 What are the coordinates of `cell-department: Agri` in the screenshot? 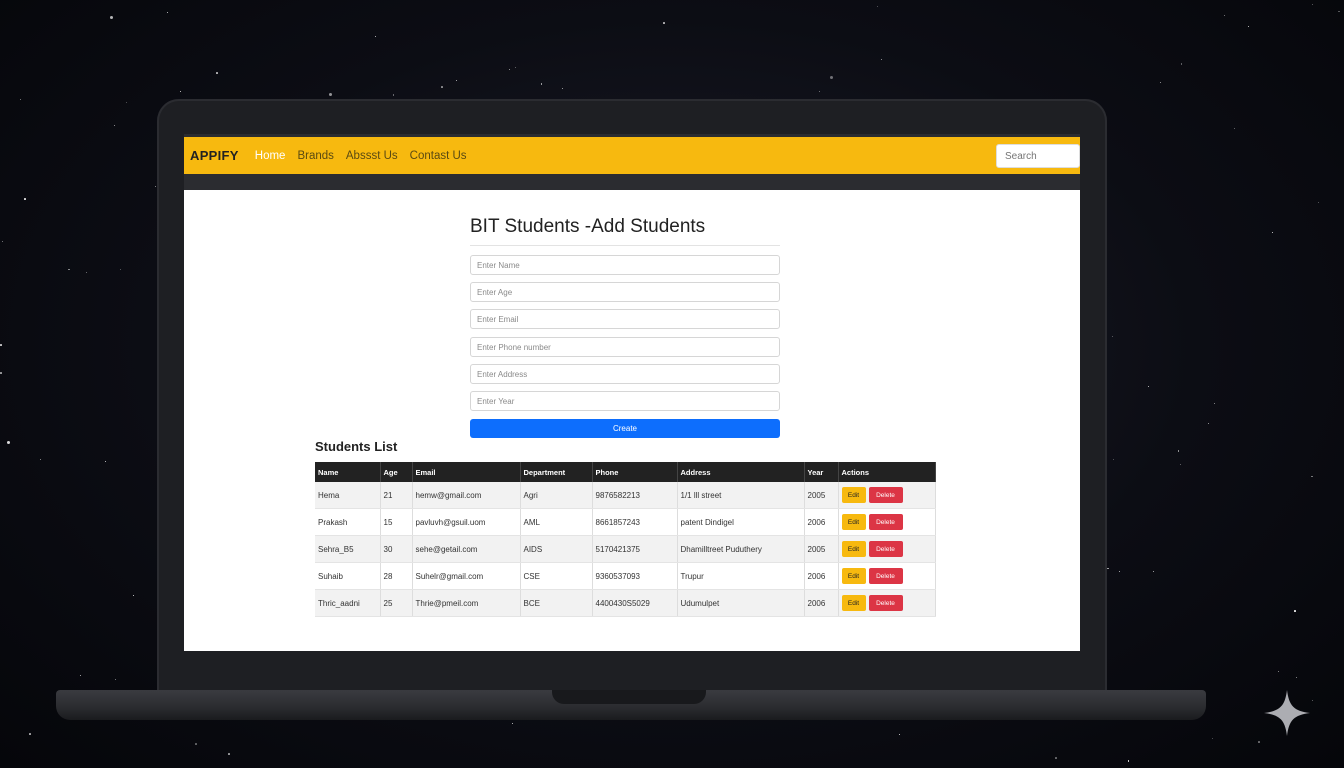 It's located at (556, 495).